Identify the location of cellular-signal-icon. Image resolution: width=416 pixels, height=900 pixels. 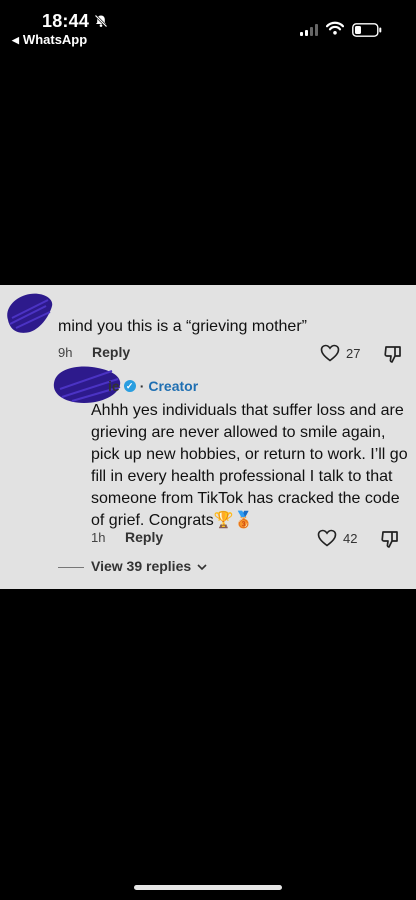
(309, 30).